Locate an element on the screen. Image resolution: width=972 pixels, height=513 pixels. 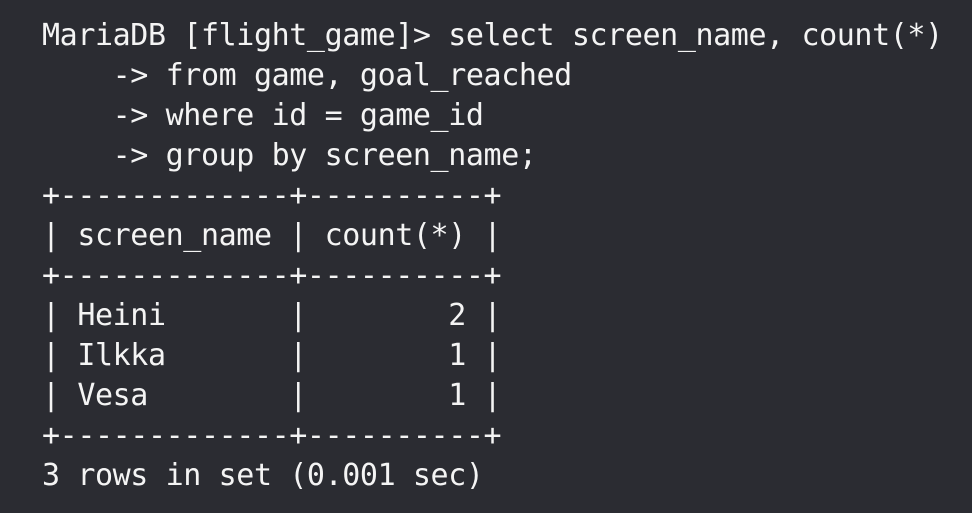
result-summary: 3 rows in set (0.001 sec) is located at coordinates (263, 475).